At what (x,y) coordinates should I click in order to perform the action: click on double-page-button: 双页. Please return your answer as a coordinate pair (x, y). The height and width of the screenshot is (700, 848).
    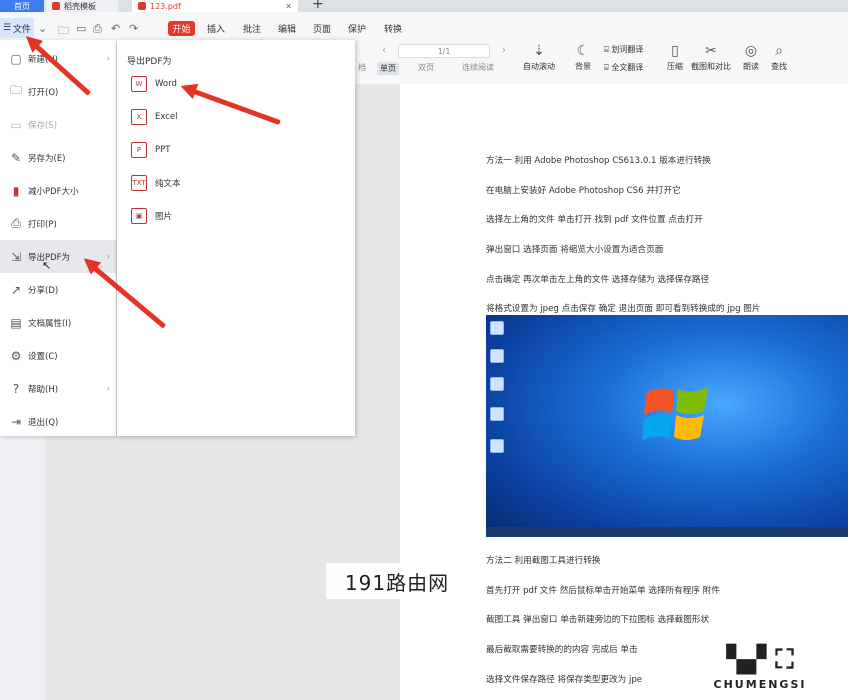
    Looking at the image, I should click on (426, 67).